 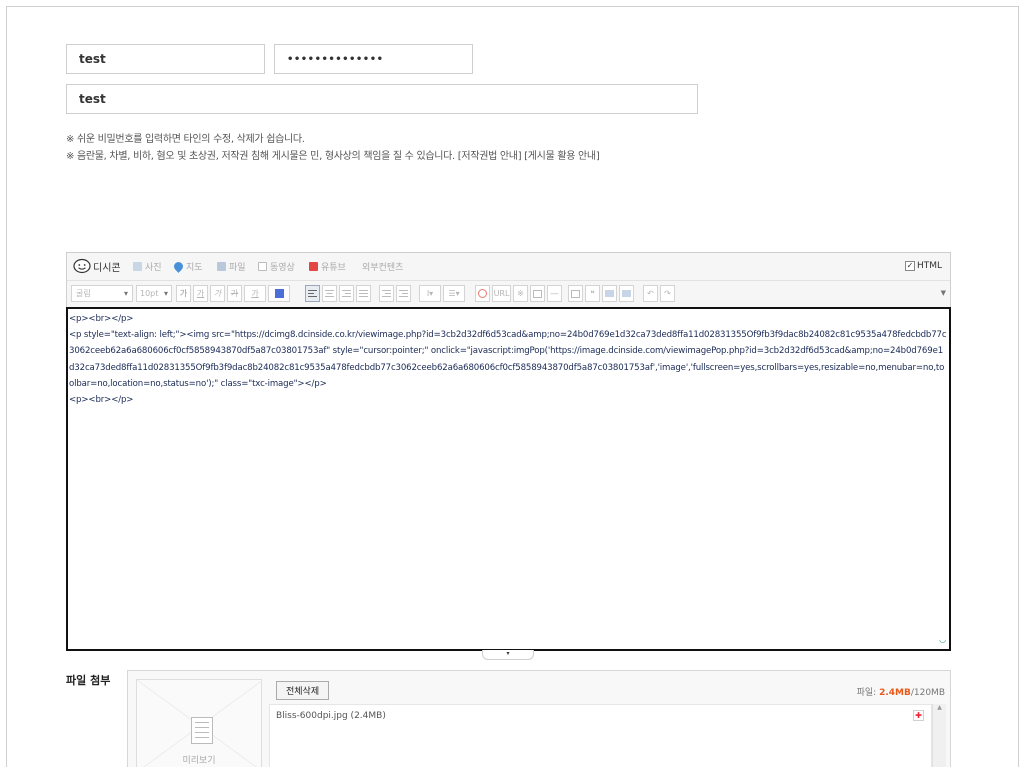 I want to click on undo-button: ↶, so click(x=650, y=293).